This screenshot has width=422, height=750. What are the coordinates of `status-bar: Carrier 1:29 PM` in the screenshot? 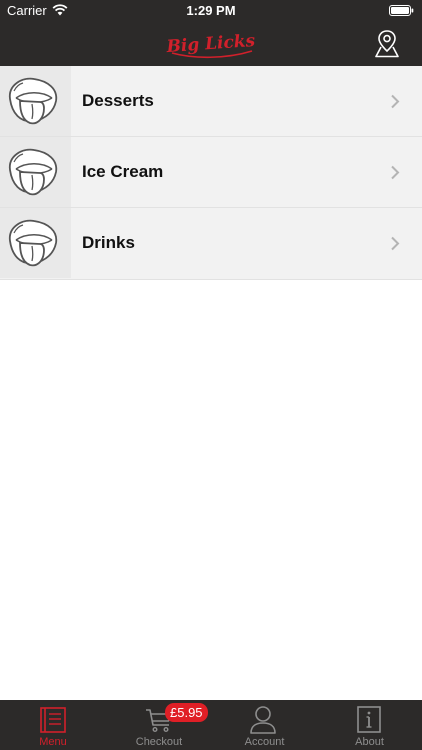 It's located at (211, 11).